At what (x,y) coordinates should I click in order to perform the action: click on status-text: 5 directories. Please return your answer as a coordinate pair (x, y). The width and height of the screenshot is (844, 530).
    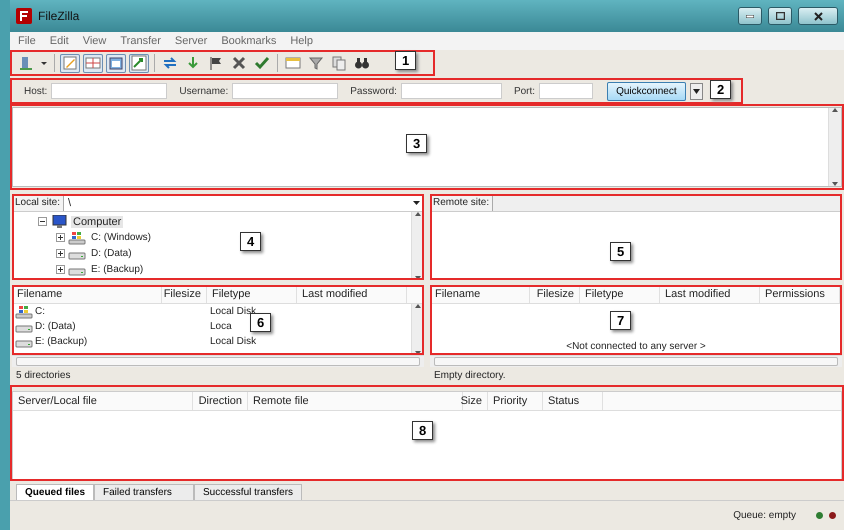
    Looking at the image, I should click on (43, 376).